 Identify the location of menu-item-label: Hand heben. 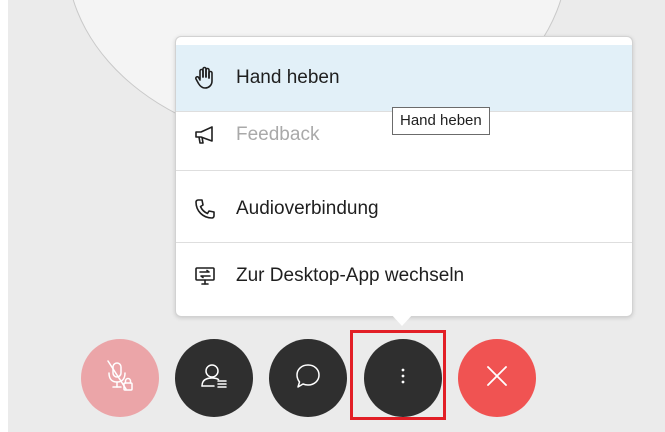
(288, 77).